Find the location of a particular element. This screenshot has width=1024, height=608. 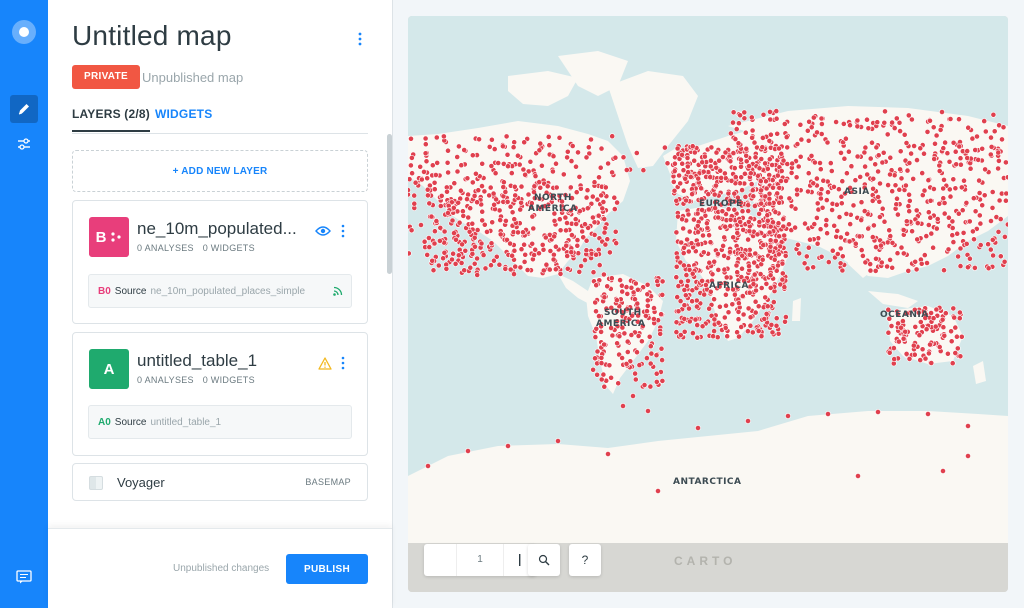

basemap-thumbnail is located at coordinates (96, 483).